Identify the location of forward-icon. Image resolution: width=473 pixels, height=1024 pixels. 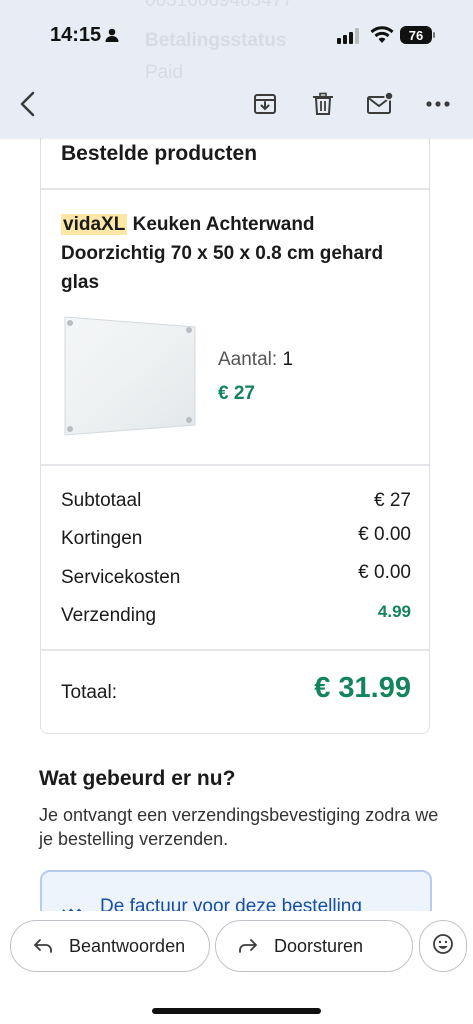
(249, 946).